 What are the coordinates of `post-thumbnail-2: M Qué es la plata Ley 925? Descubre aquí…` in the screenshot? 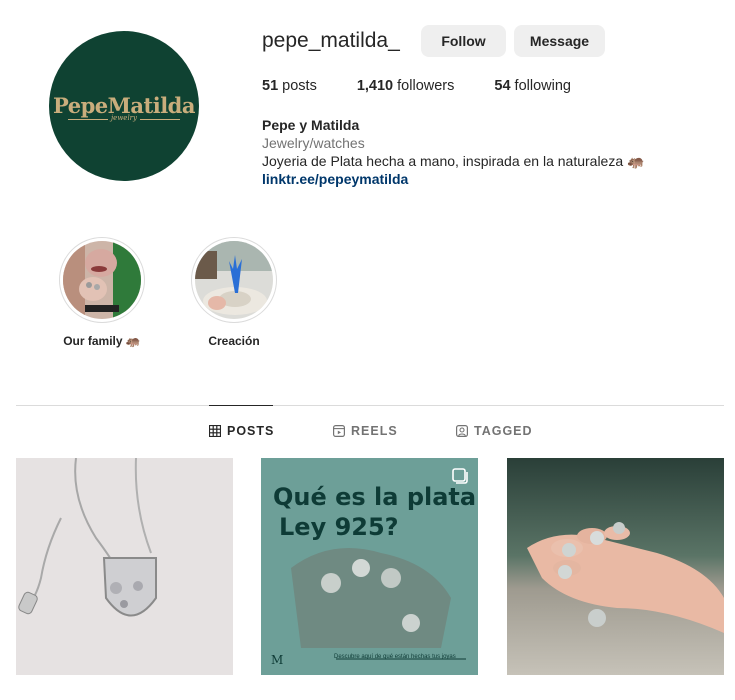 It's located at (369, 566).